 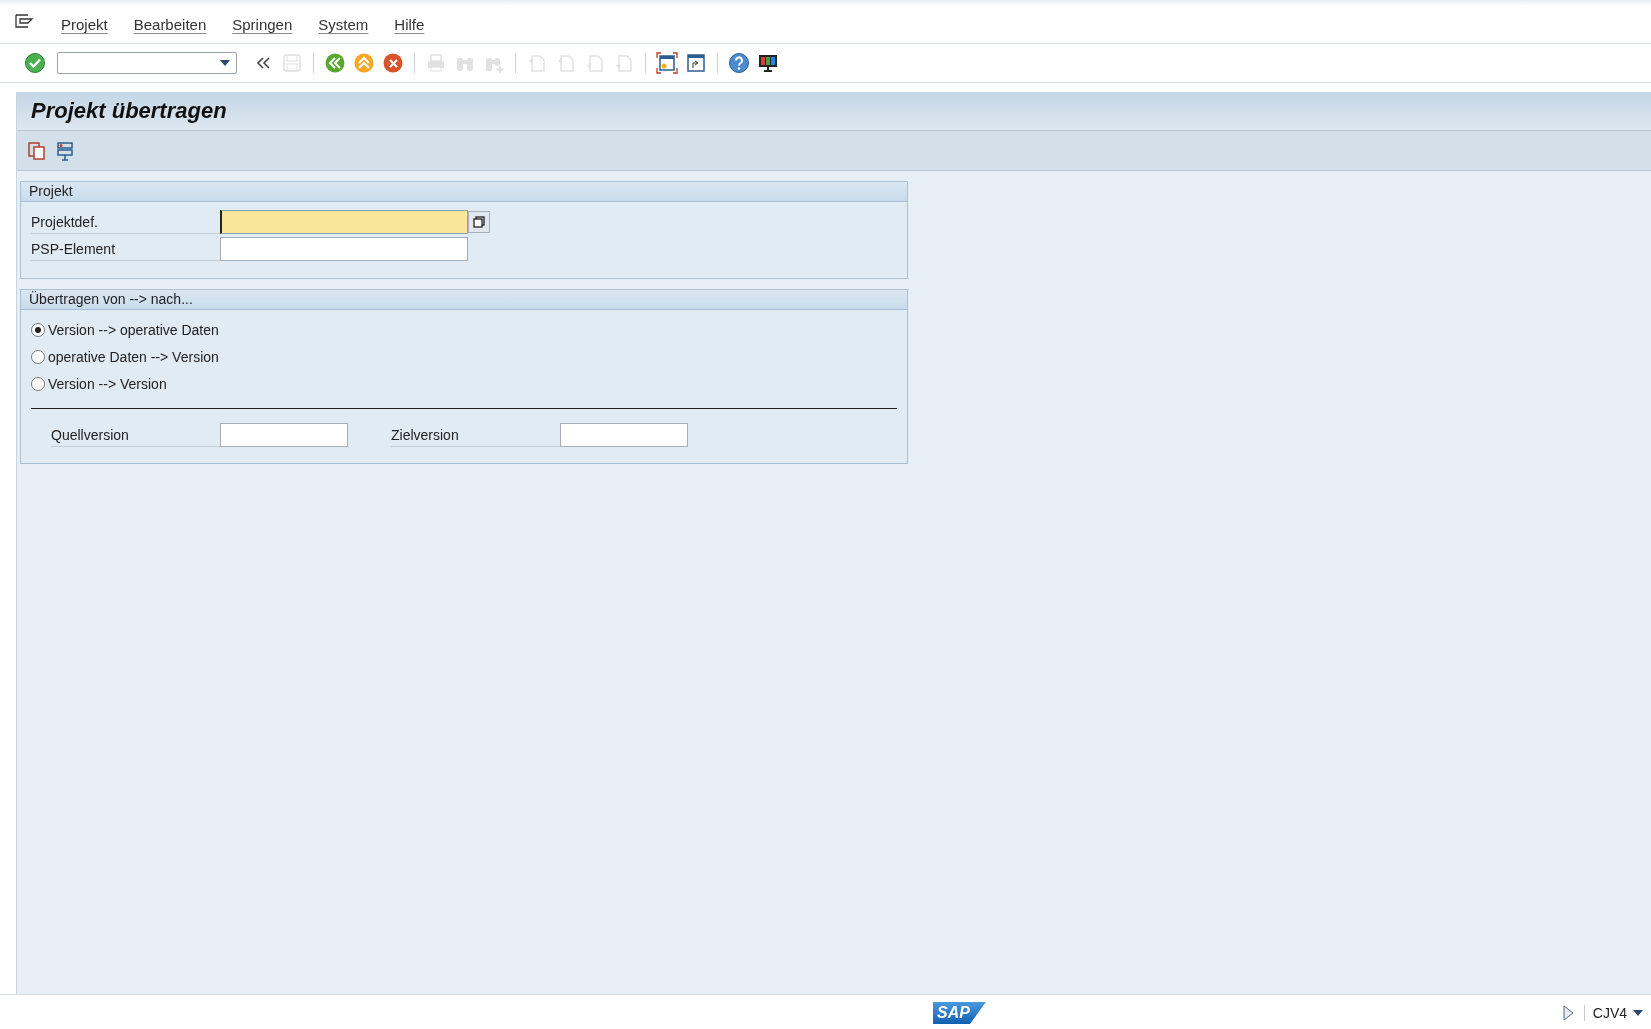 I want to click on radio-label: operative Daten --> Version, so click(x=133, y=356).